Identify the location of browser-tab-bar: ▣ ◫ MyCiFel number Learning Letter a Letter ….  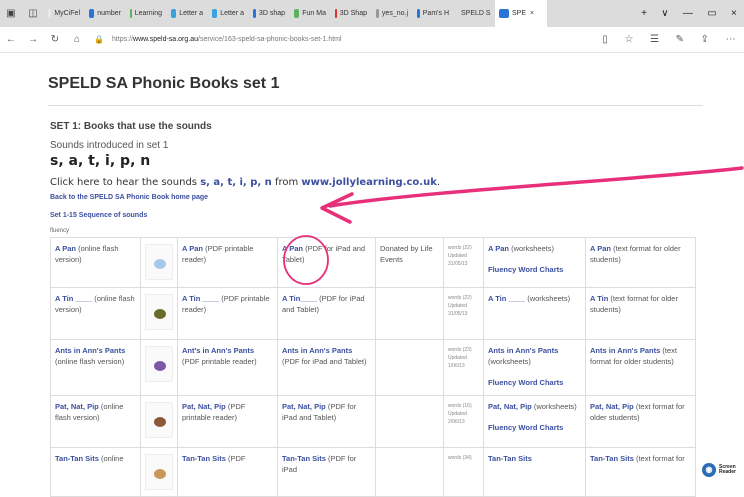
(372, 13).